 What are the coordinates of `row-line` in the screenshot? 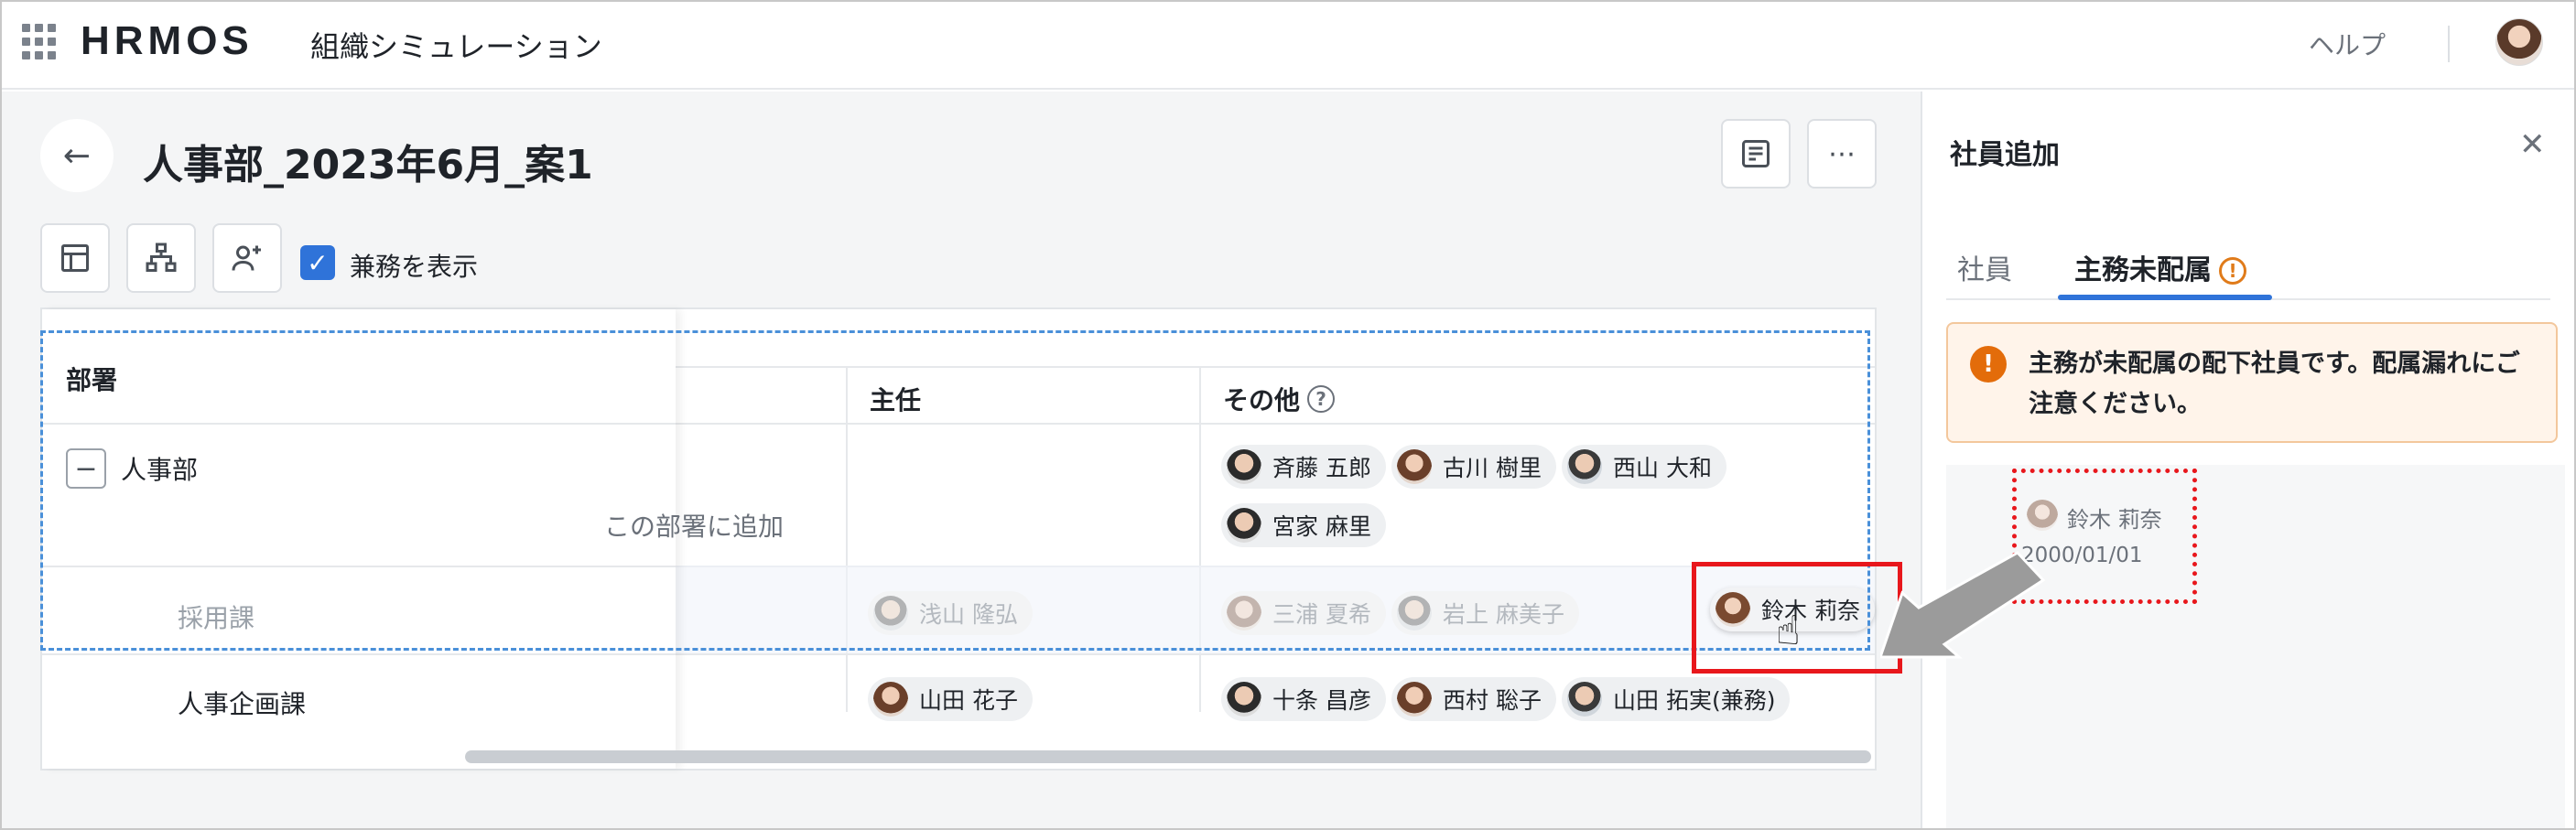 It's located at (359, 654).